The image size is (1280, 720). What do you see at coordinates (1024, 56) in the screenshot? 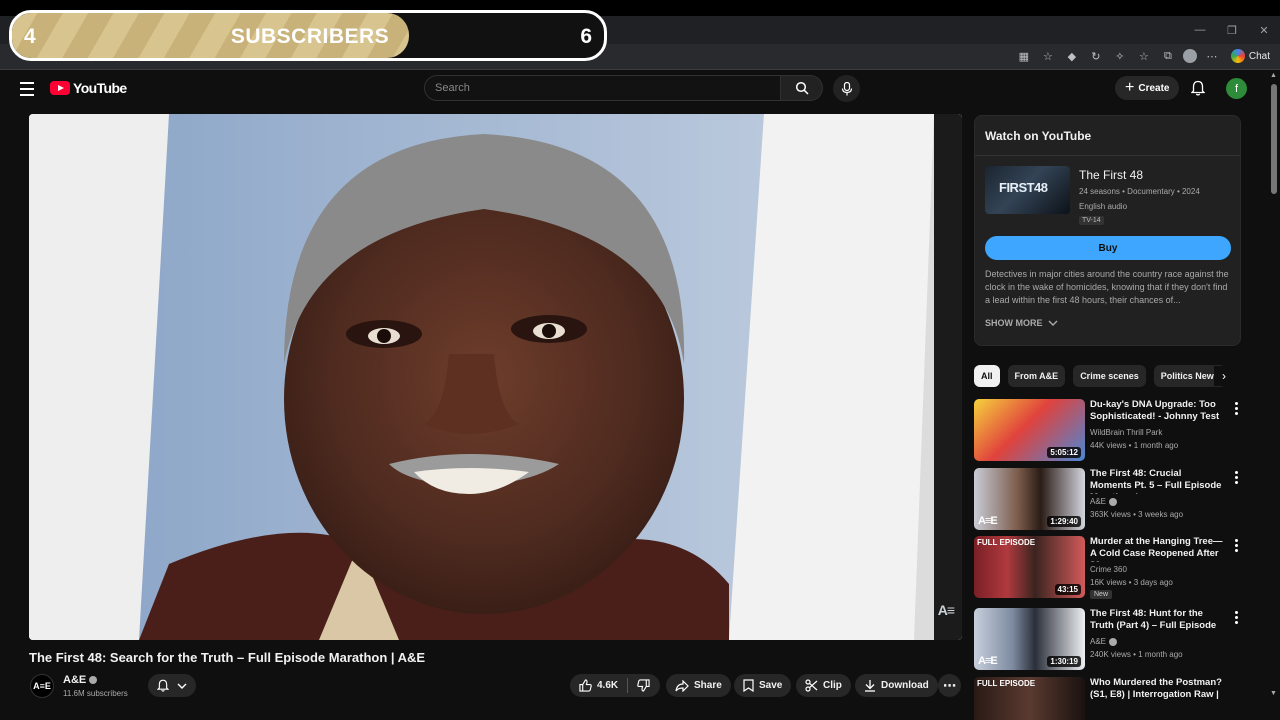
I see `app-grid-icon: ▦` at bounding box center [1024, 56].